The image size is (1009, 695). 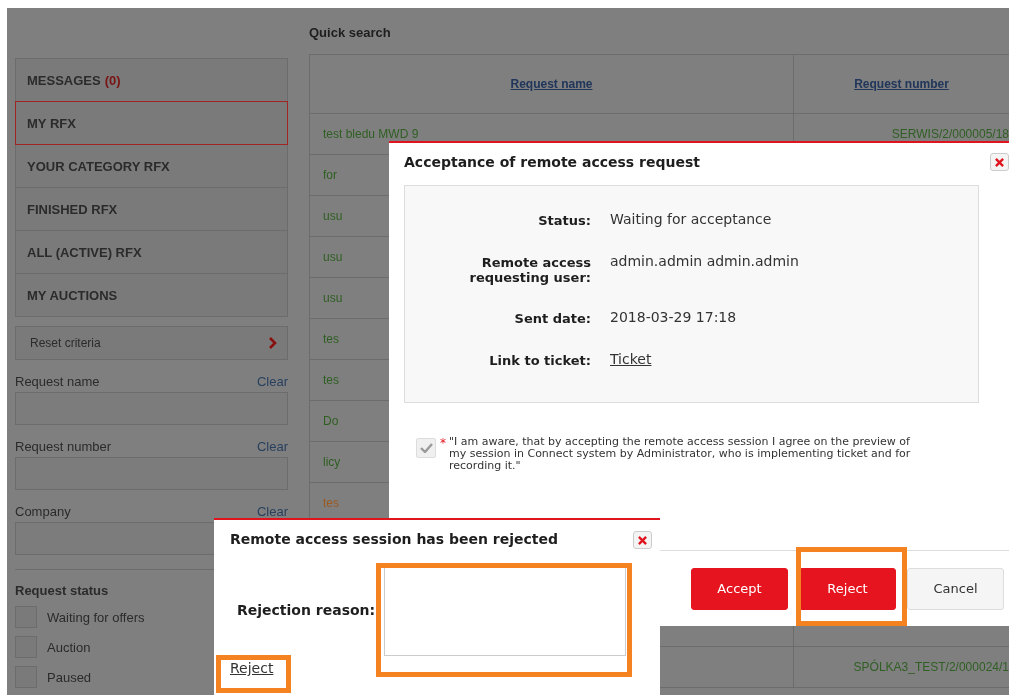 I want to click on menu-item: MESSAGES (0), so click(x=151, y=80).